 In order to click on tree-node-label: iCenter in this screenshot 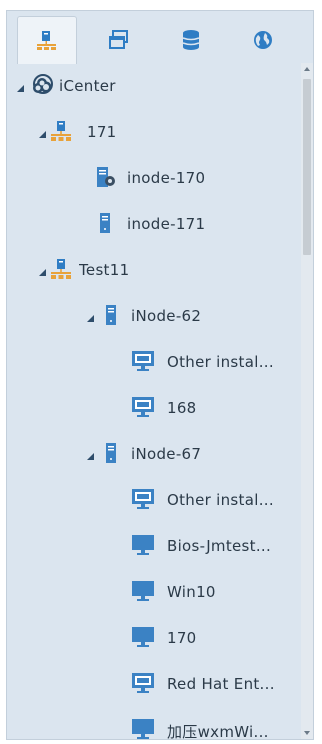, I will do `click(87, 86)`.